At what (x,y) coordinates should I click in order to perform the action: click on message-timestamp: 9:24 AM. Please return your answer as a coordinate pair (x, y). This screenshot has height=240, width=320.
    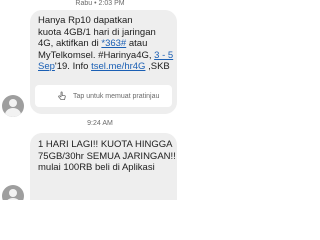
    Looking at the image, I should click on (100, 123).